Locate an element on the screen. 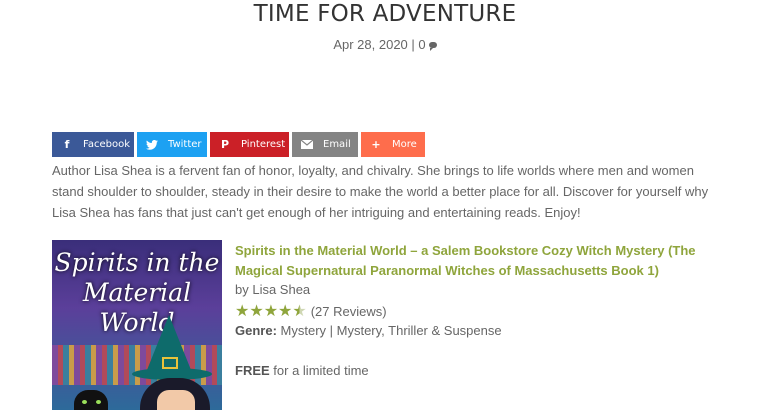  post-meta: Apr 28, 2020 | 0 is located at coordinates (385, 44).